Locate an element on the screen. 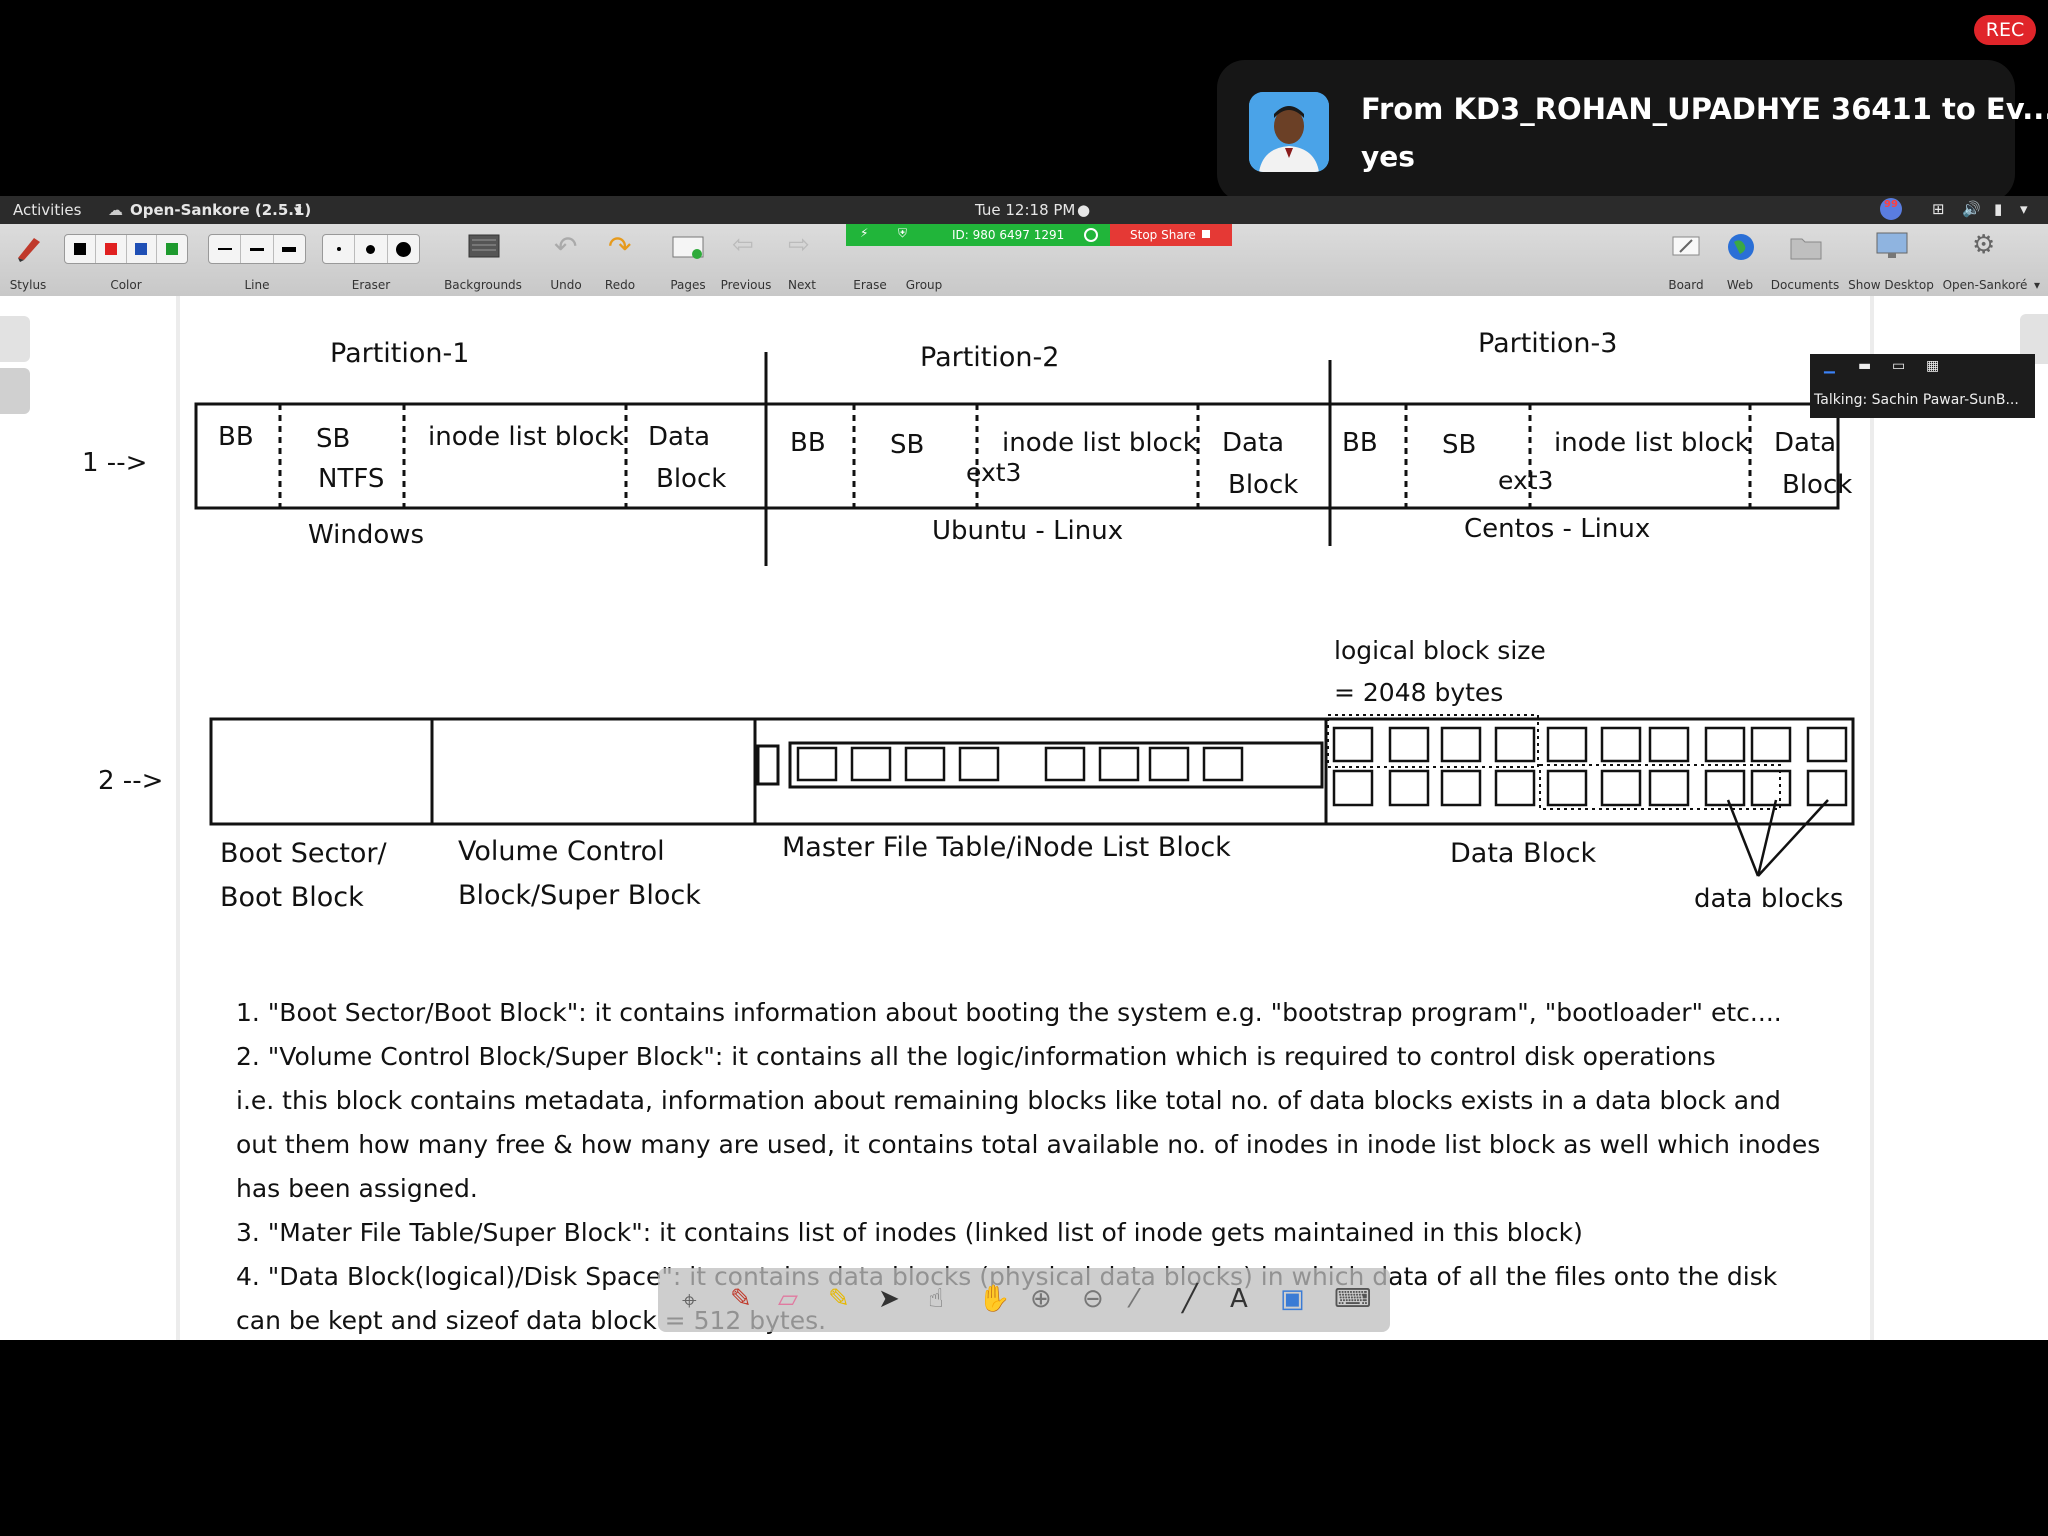 The height and width of the screenshot is (1536, 2048). p1-inode-list: inode list block is located at coordinates (526, 437).